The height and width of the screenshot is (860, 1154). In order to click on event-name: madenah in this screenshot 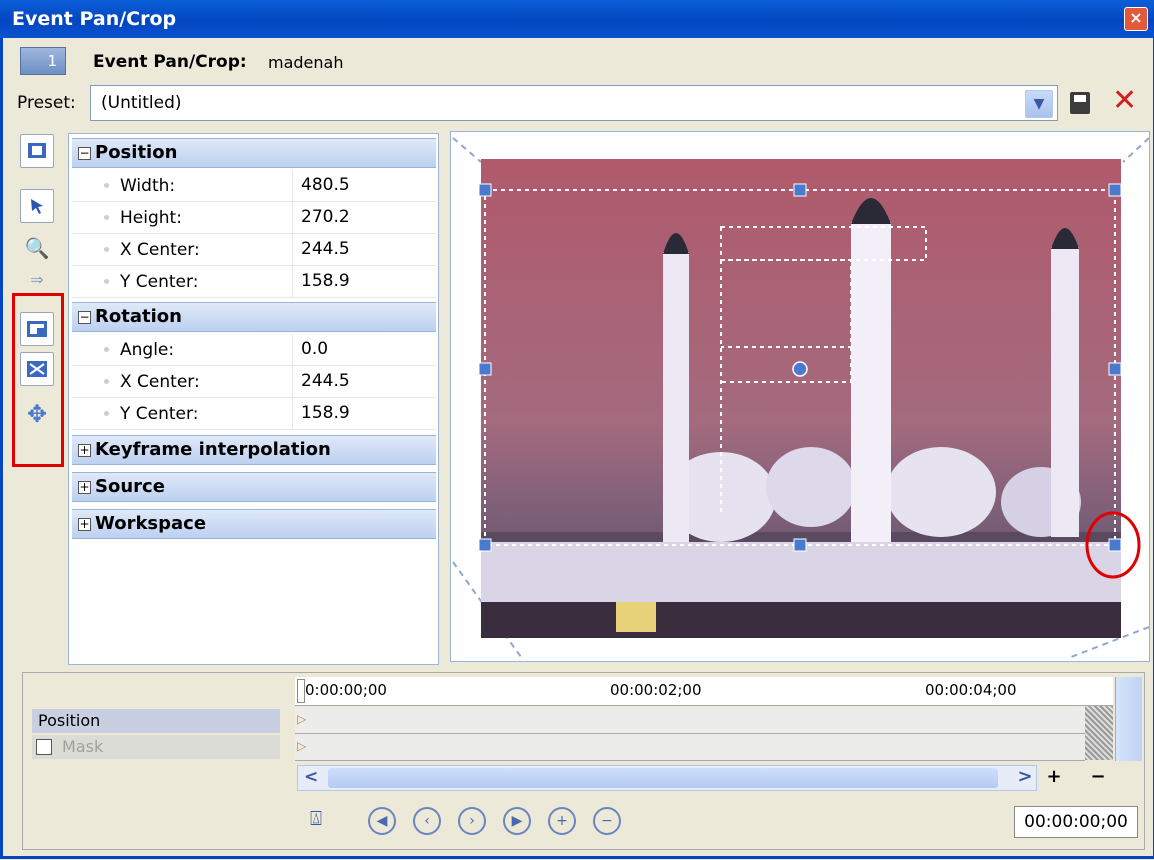, I will do `click(306, 62)`.